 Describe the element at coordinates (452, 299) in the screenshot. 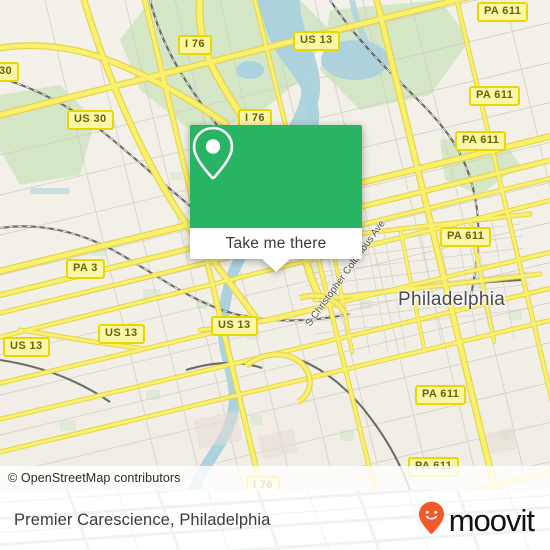

I see `map-city-label: Philadelphia` at that location.